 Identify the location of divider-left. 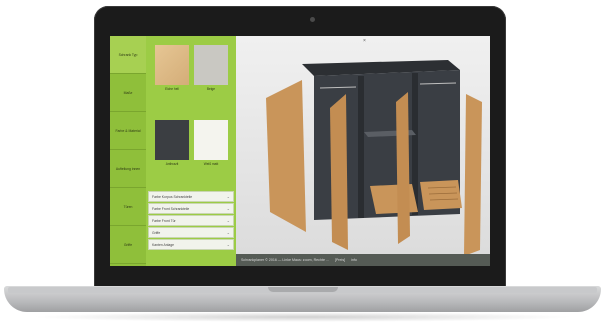
(361, 147).